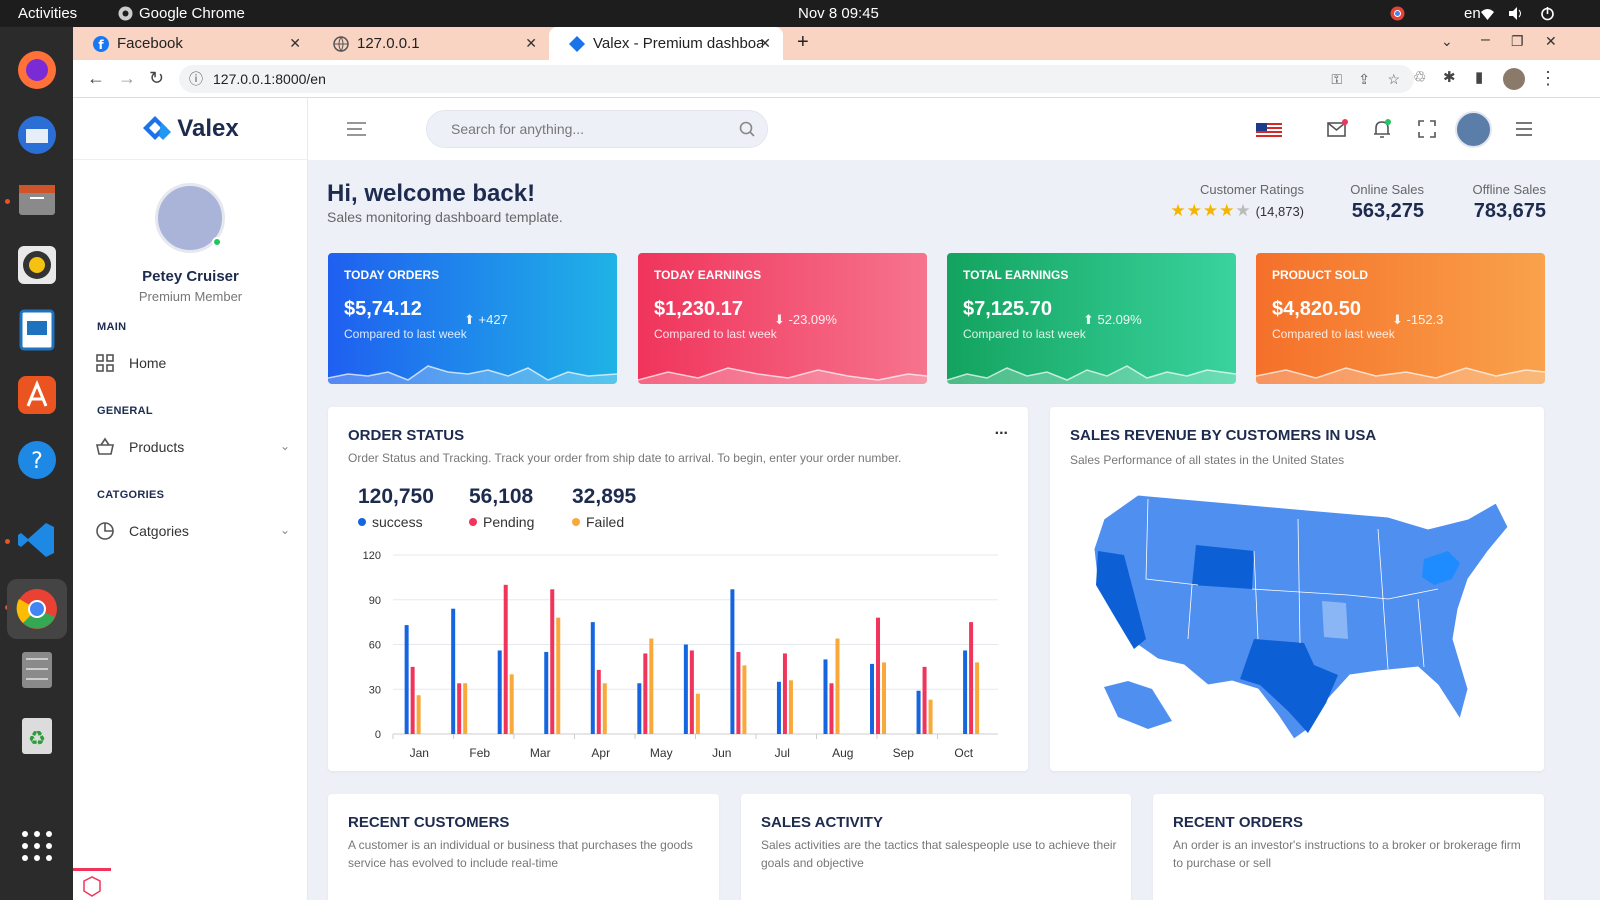  What do you see at coordinates (181, 13) in the screenshot?
I see `active-app-menu: Google Chrome` at bounding box center [181, 13].